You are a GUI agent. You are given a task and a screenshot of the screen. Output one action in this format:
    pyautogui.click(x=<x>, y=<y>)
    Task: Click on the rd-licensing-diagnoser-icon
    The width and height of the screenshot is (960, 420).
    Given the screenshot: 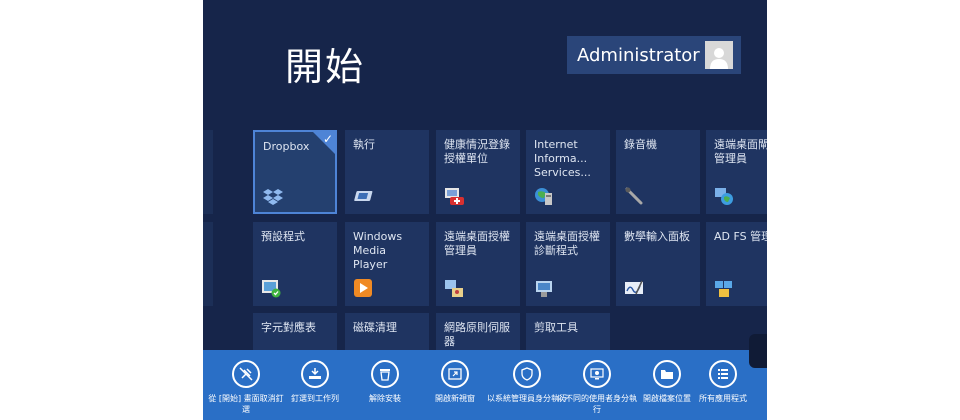 What is the action you would take?
    pyautogui.click(x=544, y=289)
    